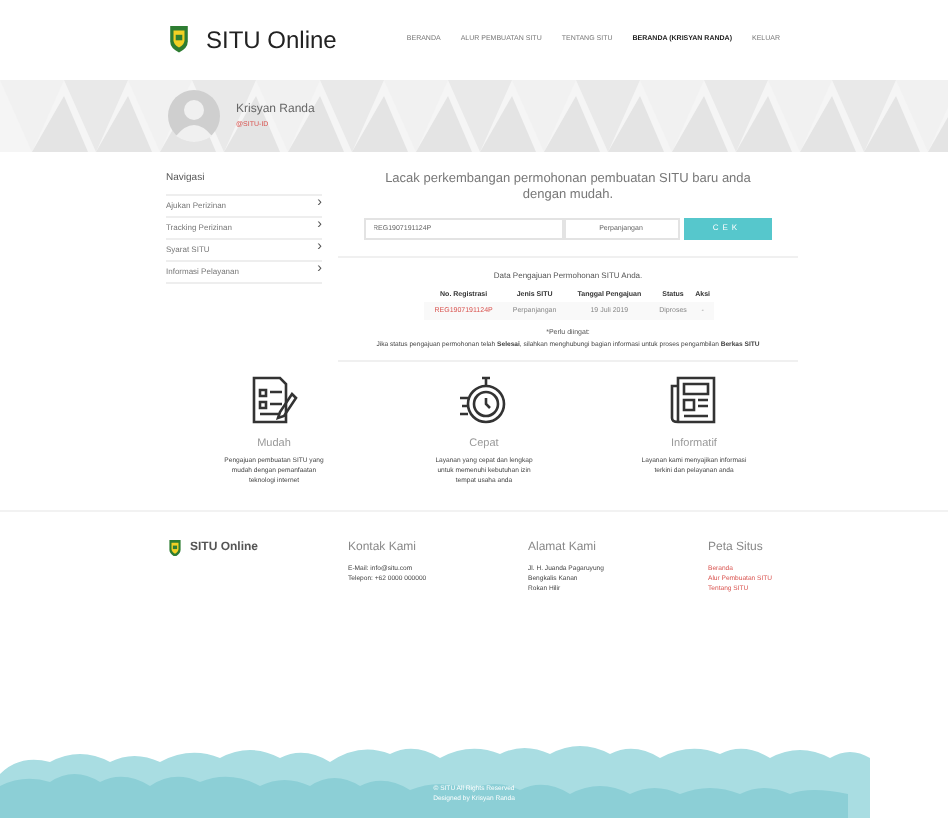 The image size is (948, 818). I want to click on avatar-icon, so click(194, 116).